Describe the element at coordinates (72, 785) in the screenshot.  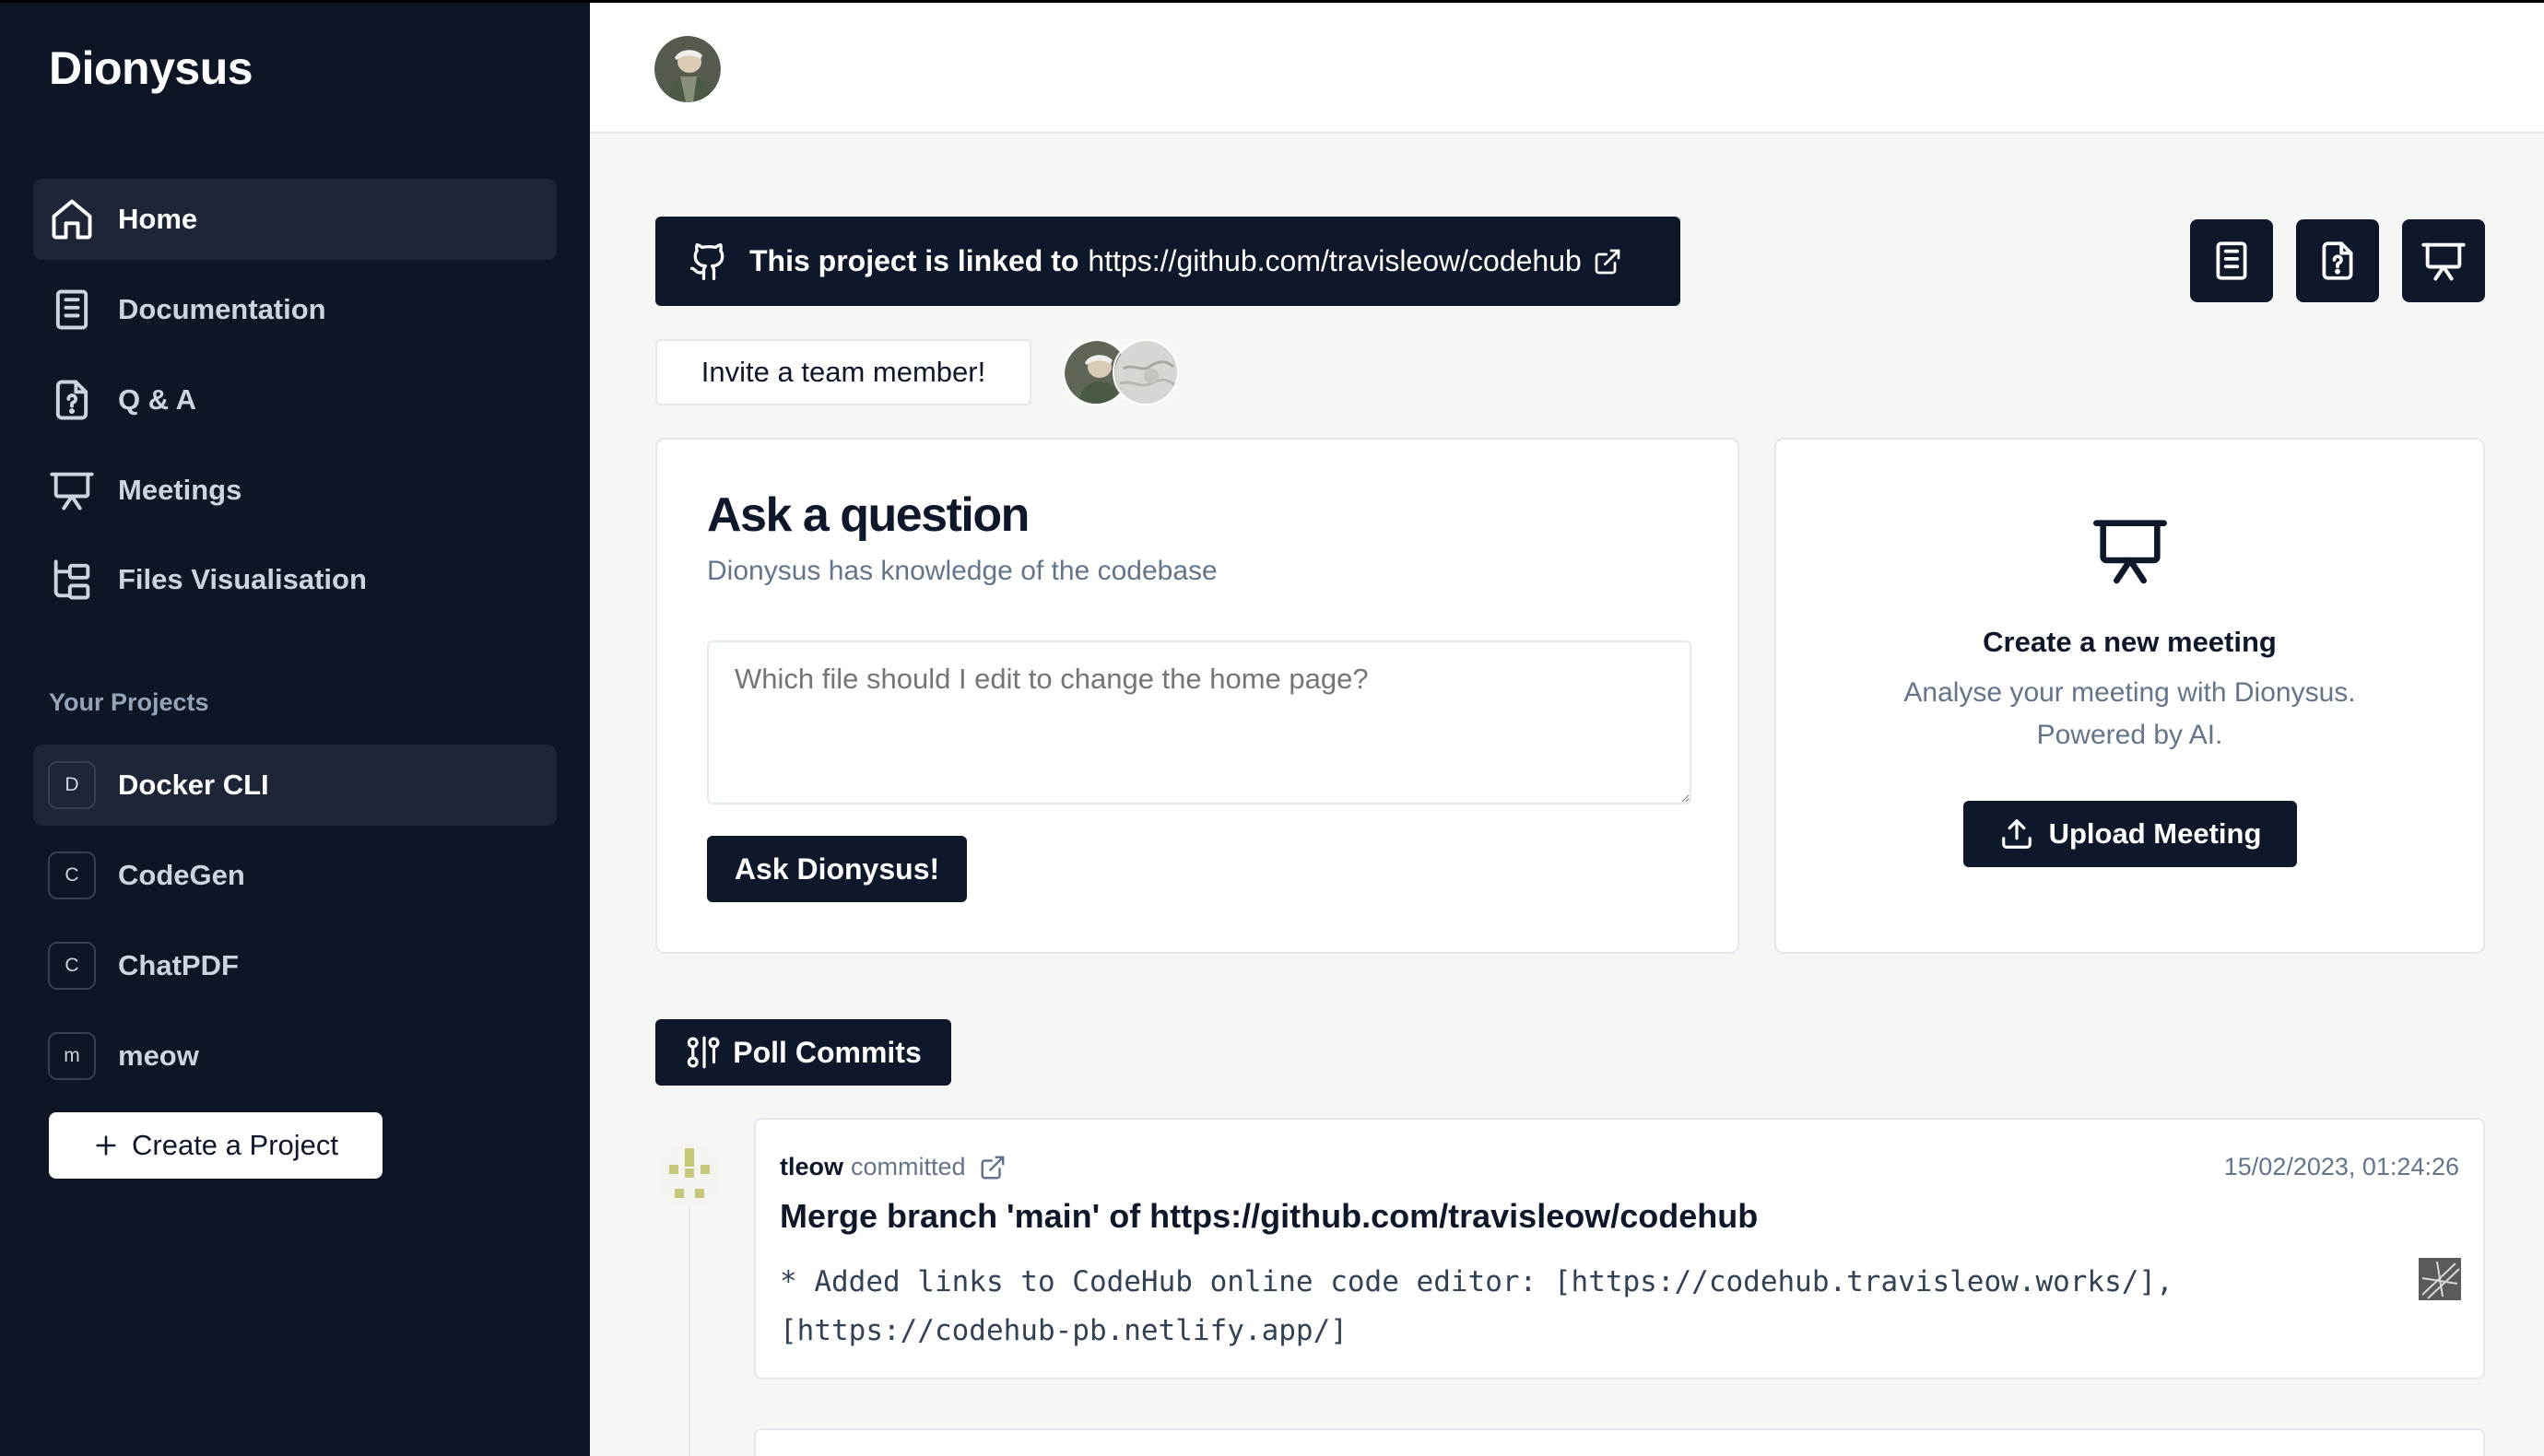
I see `project-badge: D` at that location.